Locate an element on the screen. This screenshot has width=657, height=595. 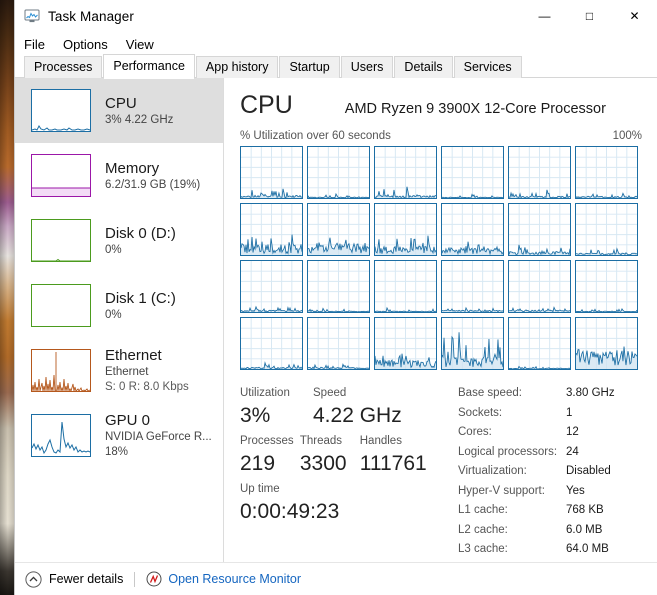
speed-stat: Speed 4.22 GHz is located at coordinates (363, 407).